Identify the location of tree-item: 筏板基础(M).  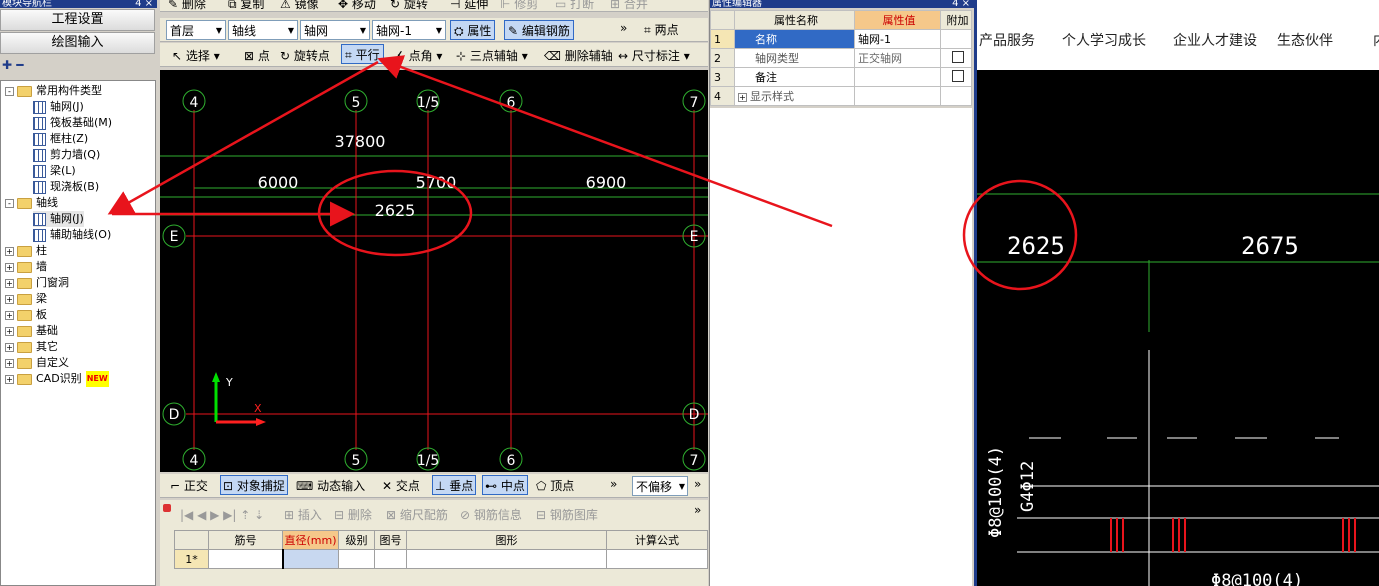
(72, 123).